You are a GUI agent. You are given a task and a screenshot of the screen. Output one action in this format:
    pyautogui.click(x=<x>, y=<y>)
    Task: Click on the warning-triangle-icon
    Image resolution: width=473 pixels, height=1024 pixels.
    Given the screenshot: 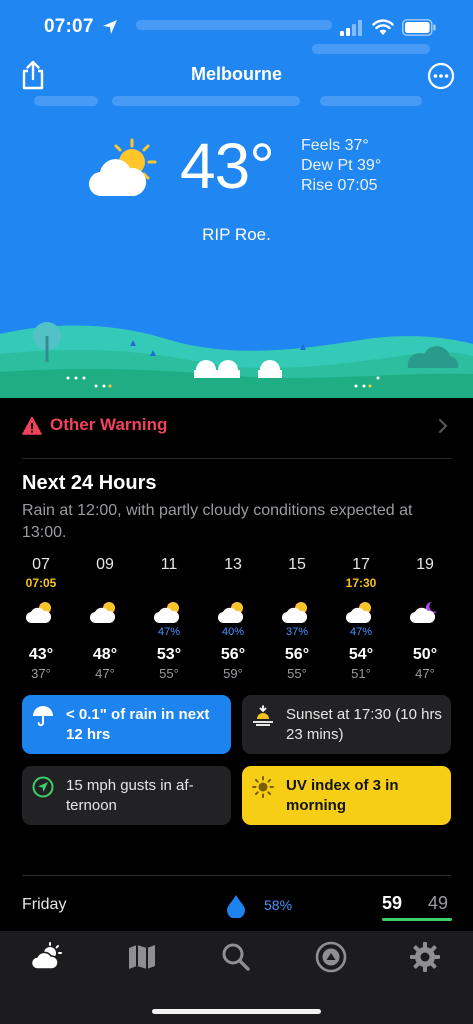 What is the action you would take?
    pyautogui.click(x=32, y=425)
    